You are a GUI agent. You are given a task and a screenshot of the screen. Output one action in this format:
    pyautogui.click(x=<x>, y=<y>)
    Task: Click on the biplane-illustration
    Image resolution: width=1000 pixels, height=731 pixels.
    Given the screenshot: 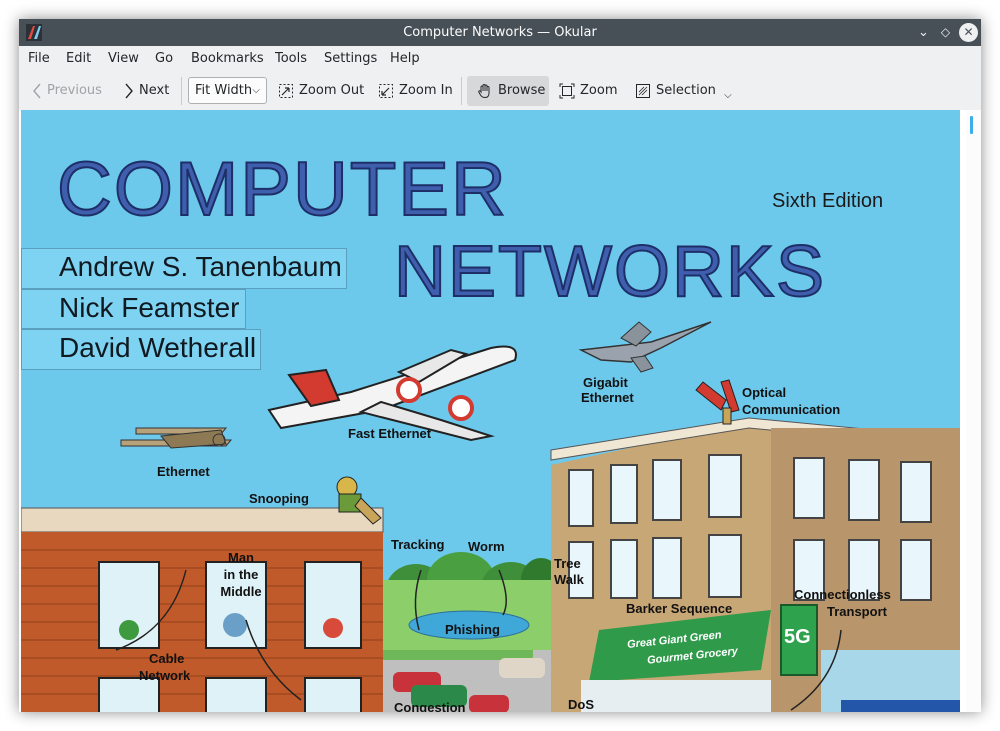 What is the action you would take?
    pyautogui.click(x=176, y=438)
    